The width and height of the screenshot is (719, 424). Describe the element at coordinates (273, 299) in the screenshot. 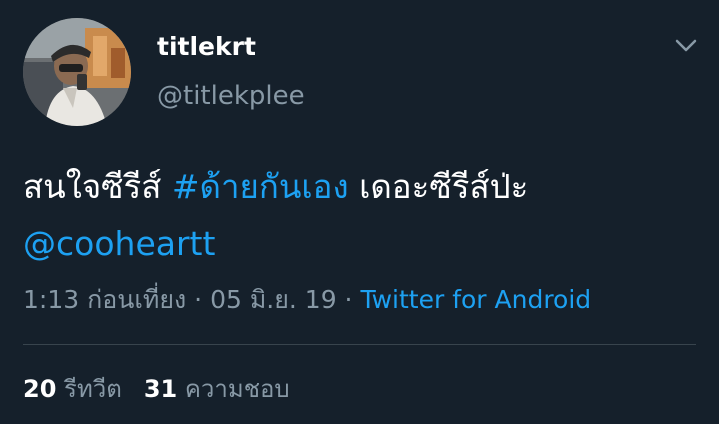

I see `tweet-date: 05 มิ.ย. 19` at that location.